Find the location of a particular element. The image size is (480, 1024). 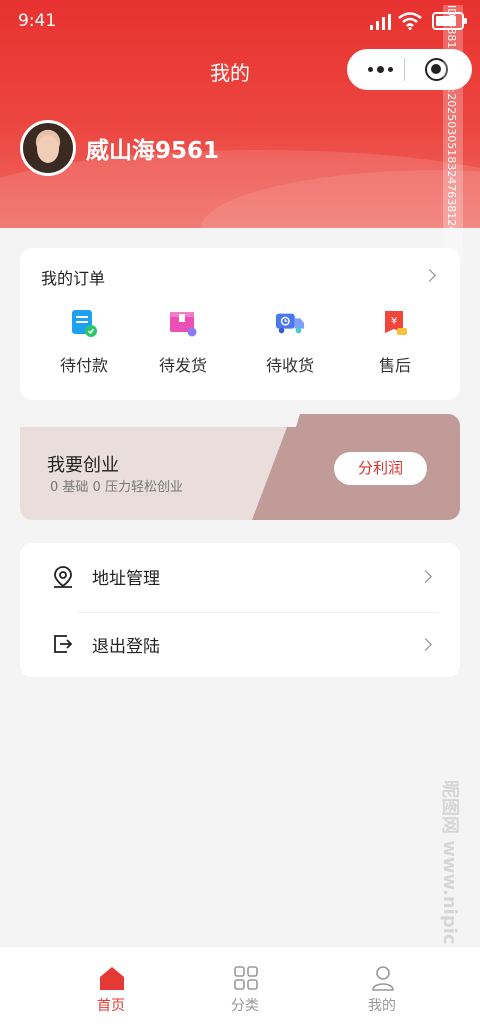

menu-label: 地址管理 is located at coordinates (126, 579).